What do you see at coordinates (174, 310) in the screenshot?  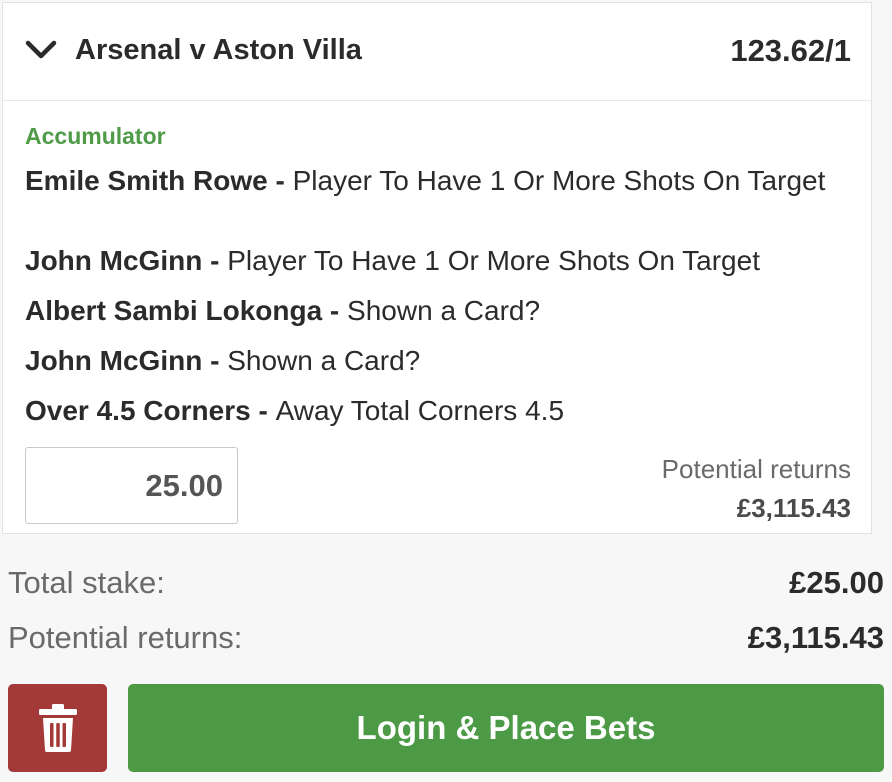 I see `selection-player: Albert Sambi Lokonga` at bounding box center [174, 310].